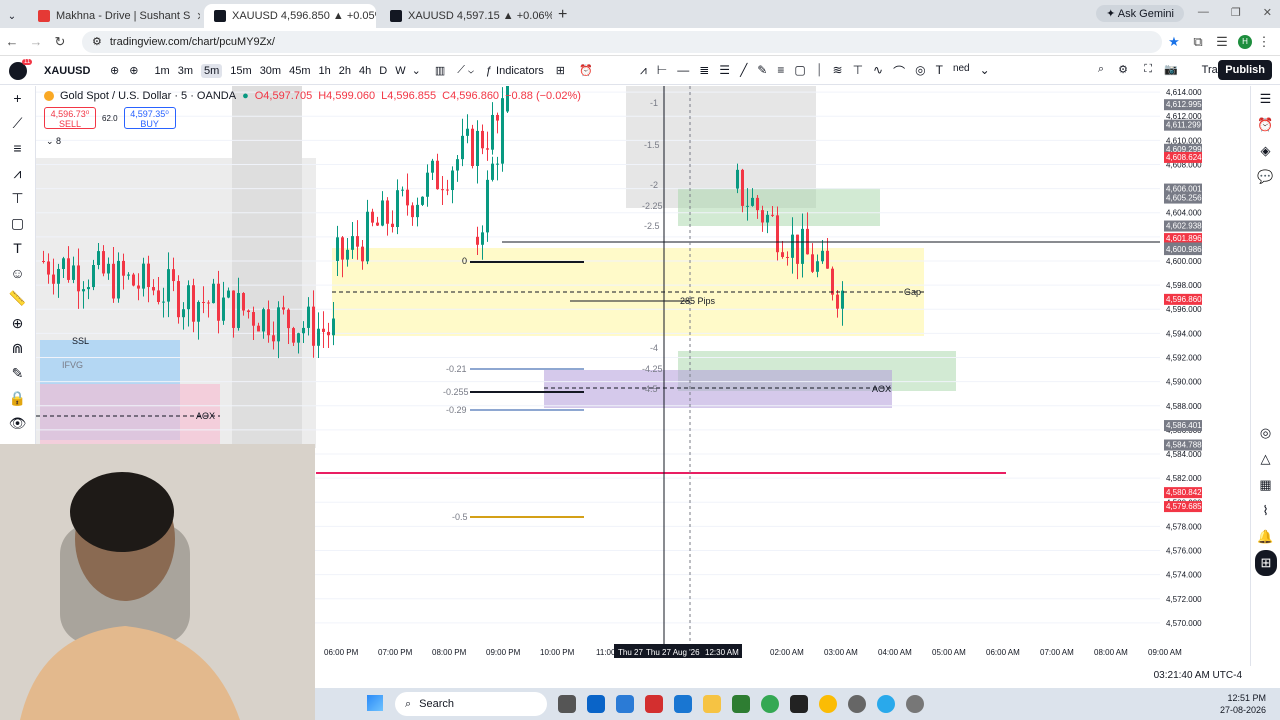  I want to click on minimize-icon: —, so click(1203, 12).